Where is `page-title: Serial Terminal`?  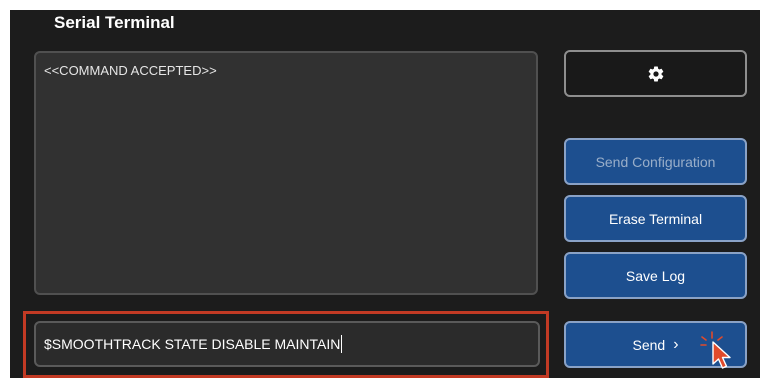 page-title: Serial Terminal is located at coordinates (114, 22).